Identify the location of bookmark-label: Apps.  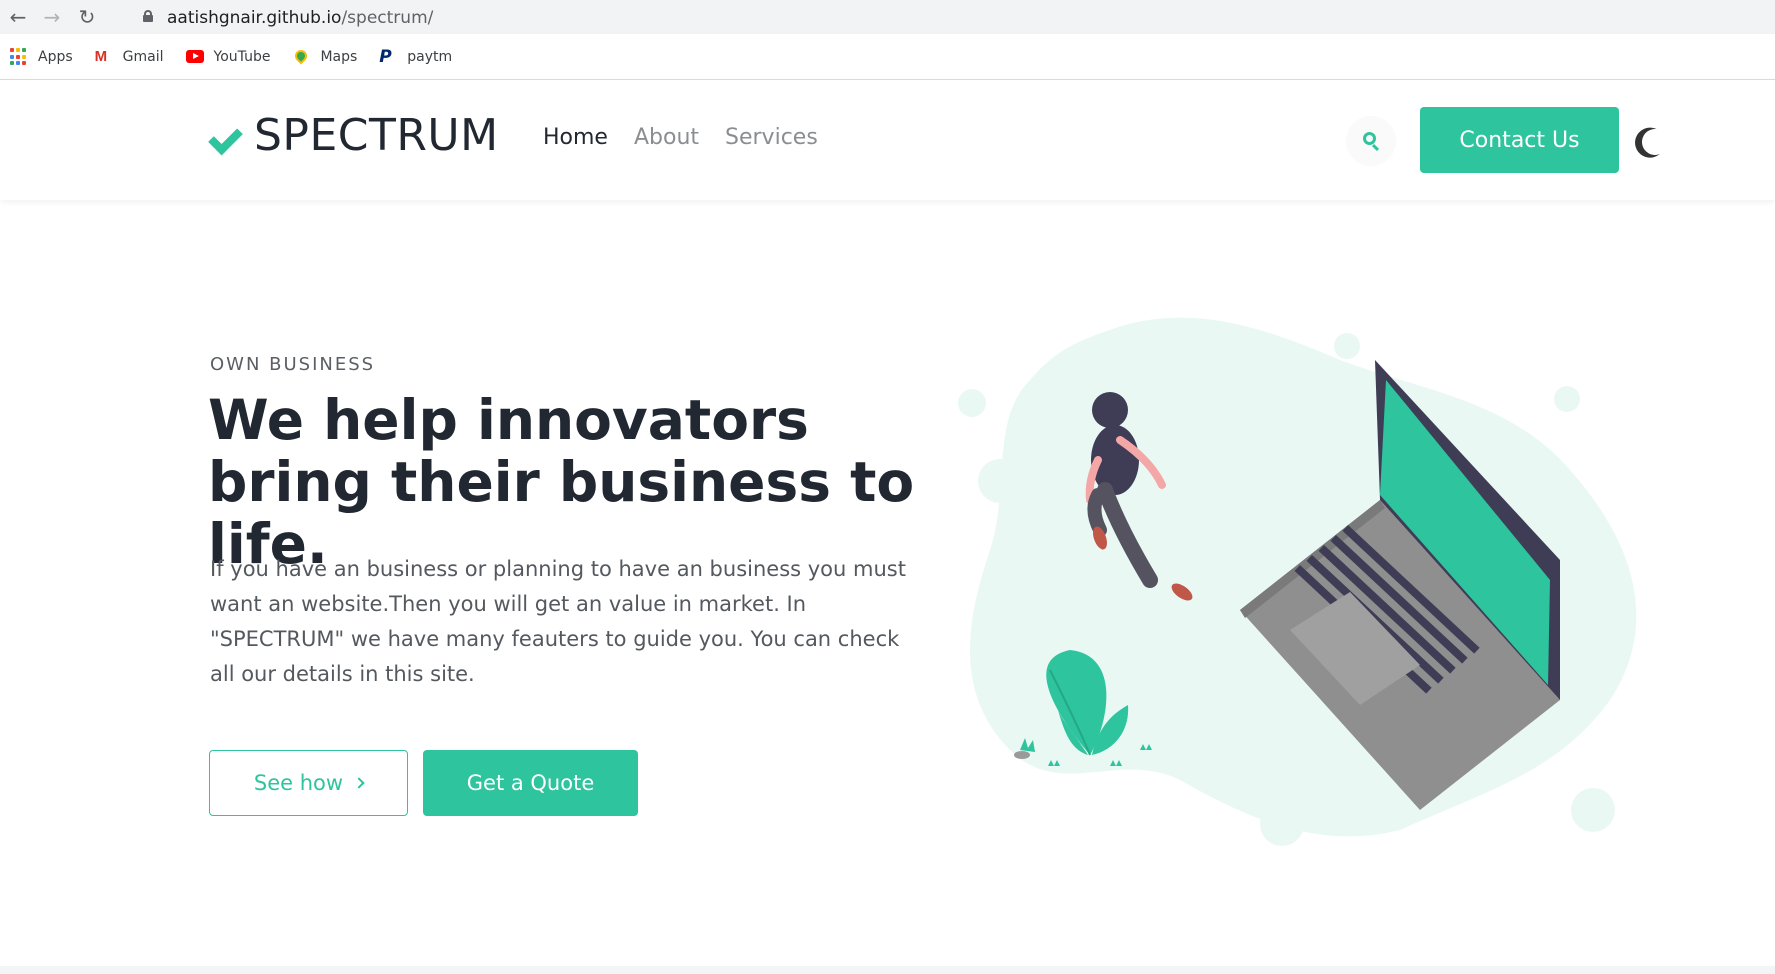
(55, 57).